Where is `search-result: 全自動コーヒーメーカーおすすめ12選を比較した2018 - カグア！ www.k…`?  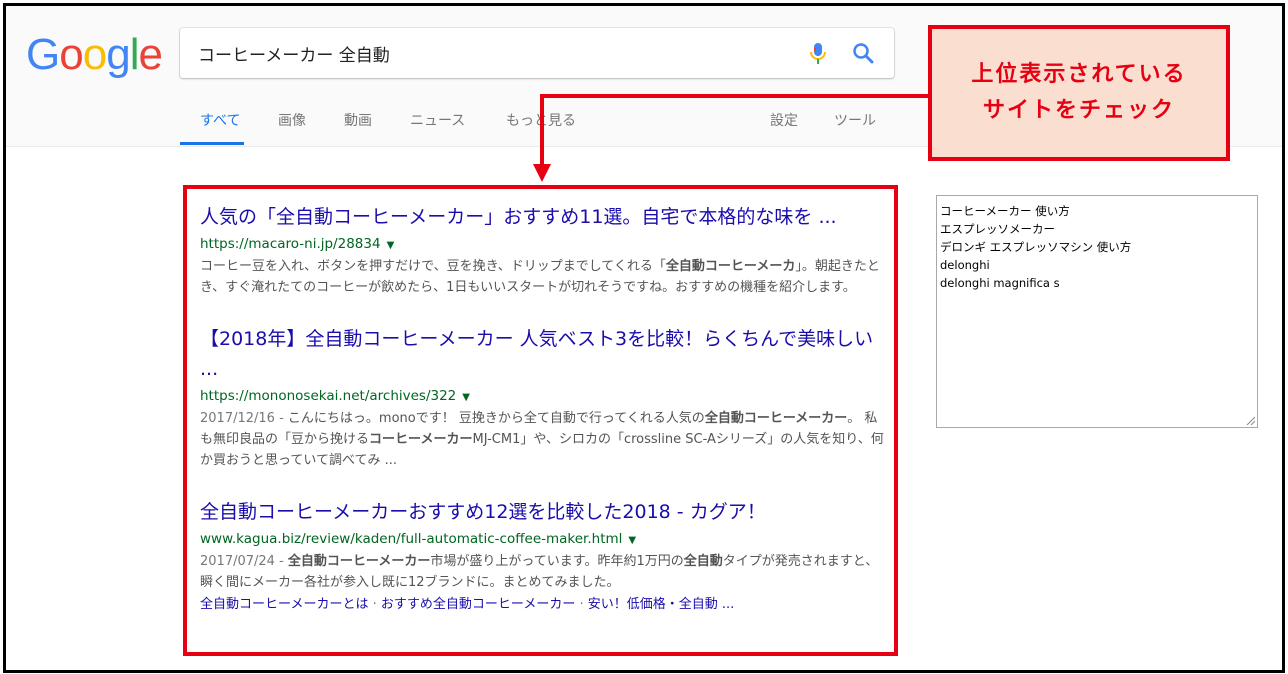 search-result: 全自動コーヒーメーカーおすすめ12選を比較した2018 - カグア！ www.k… is located at coordinates (545, 556).